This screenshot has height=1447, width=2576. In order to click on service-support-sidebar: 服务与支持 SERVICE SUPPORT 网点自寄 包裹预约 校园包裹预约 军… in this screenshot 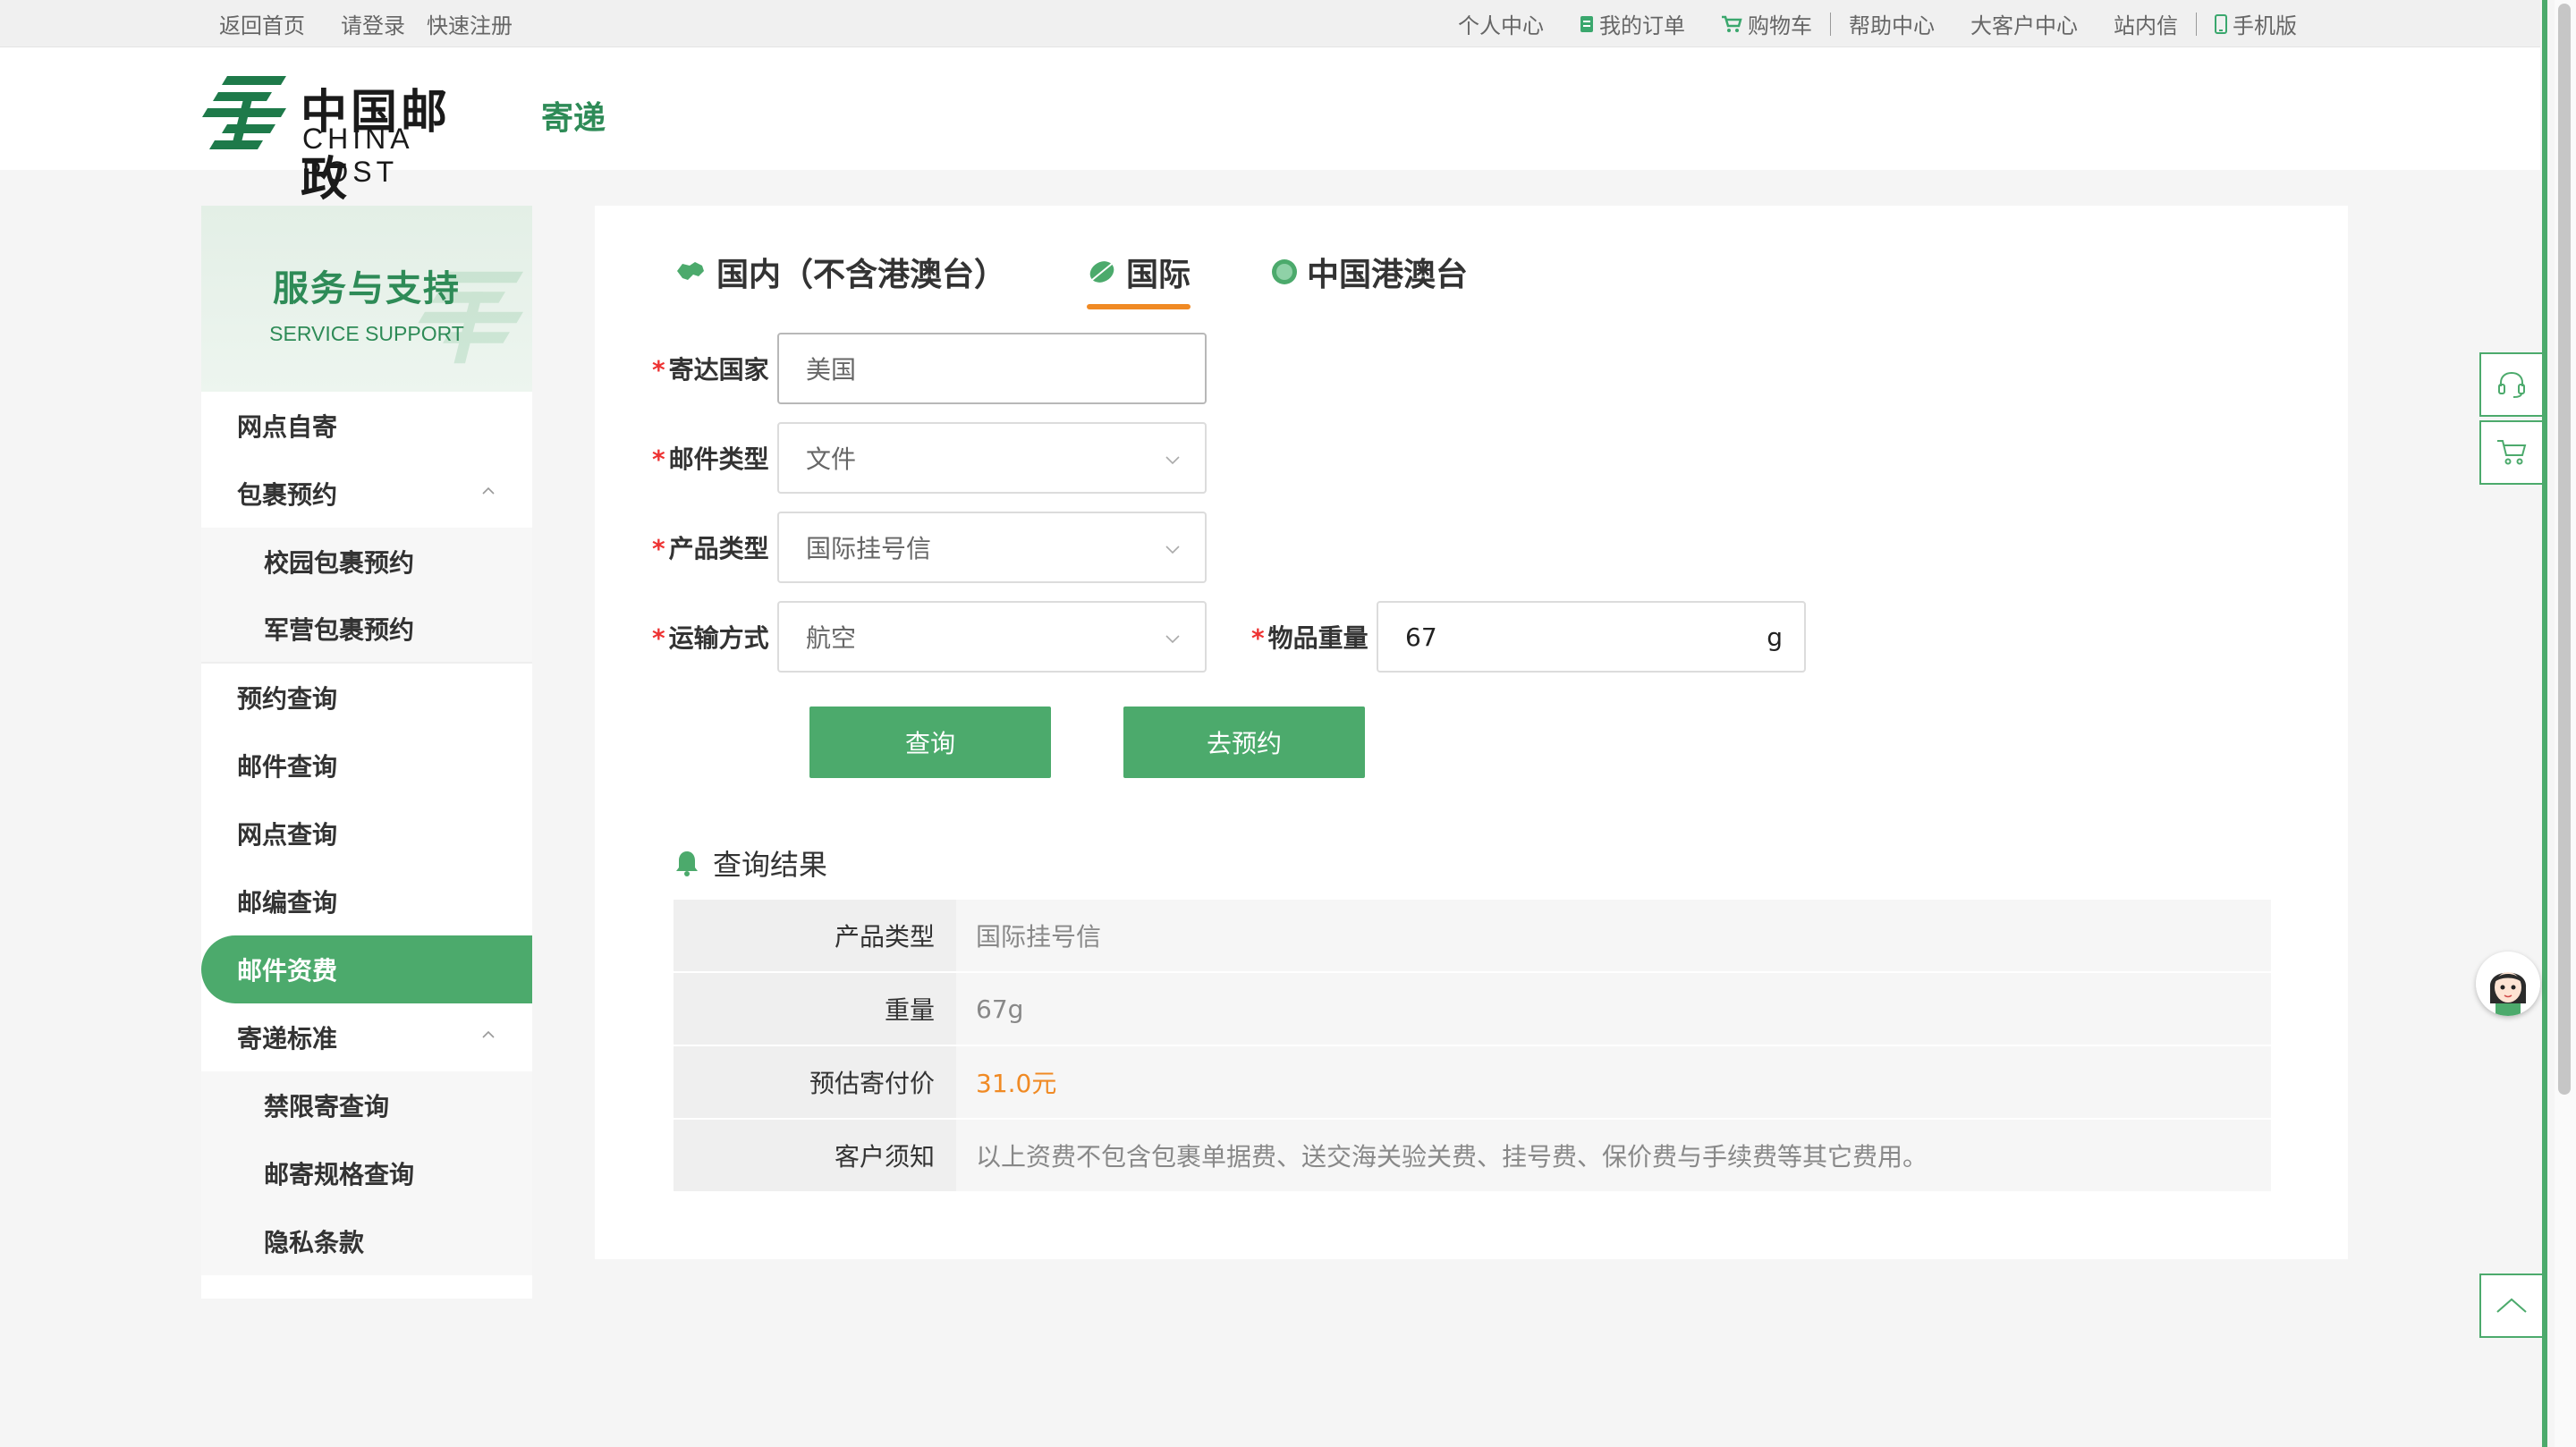, I will do `click(366, 752)`.